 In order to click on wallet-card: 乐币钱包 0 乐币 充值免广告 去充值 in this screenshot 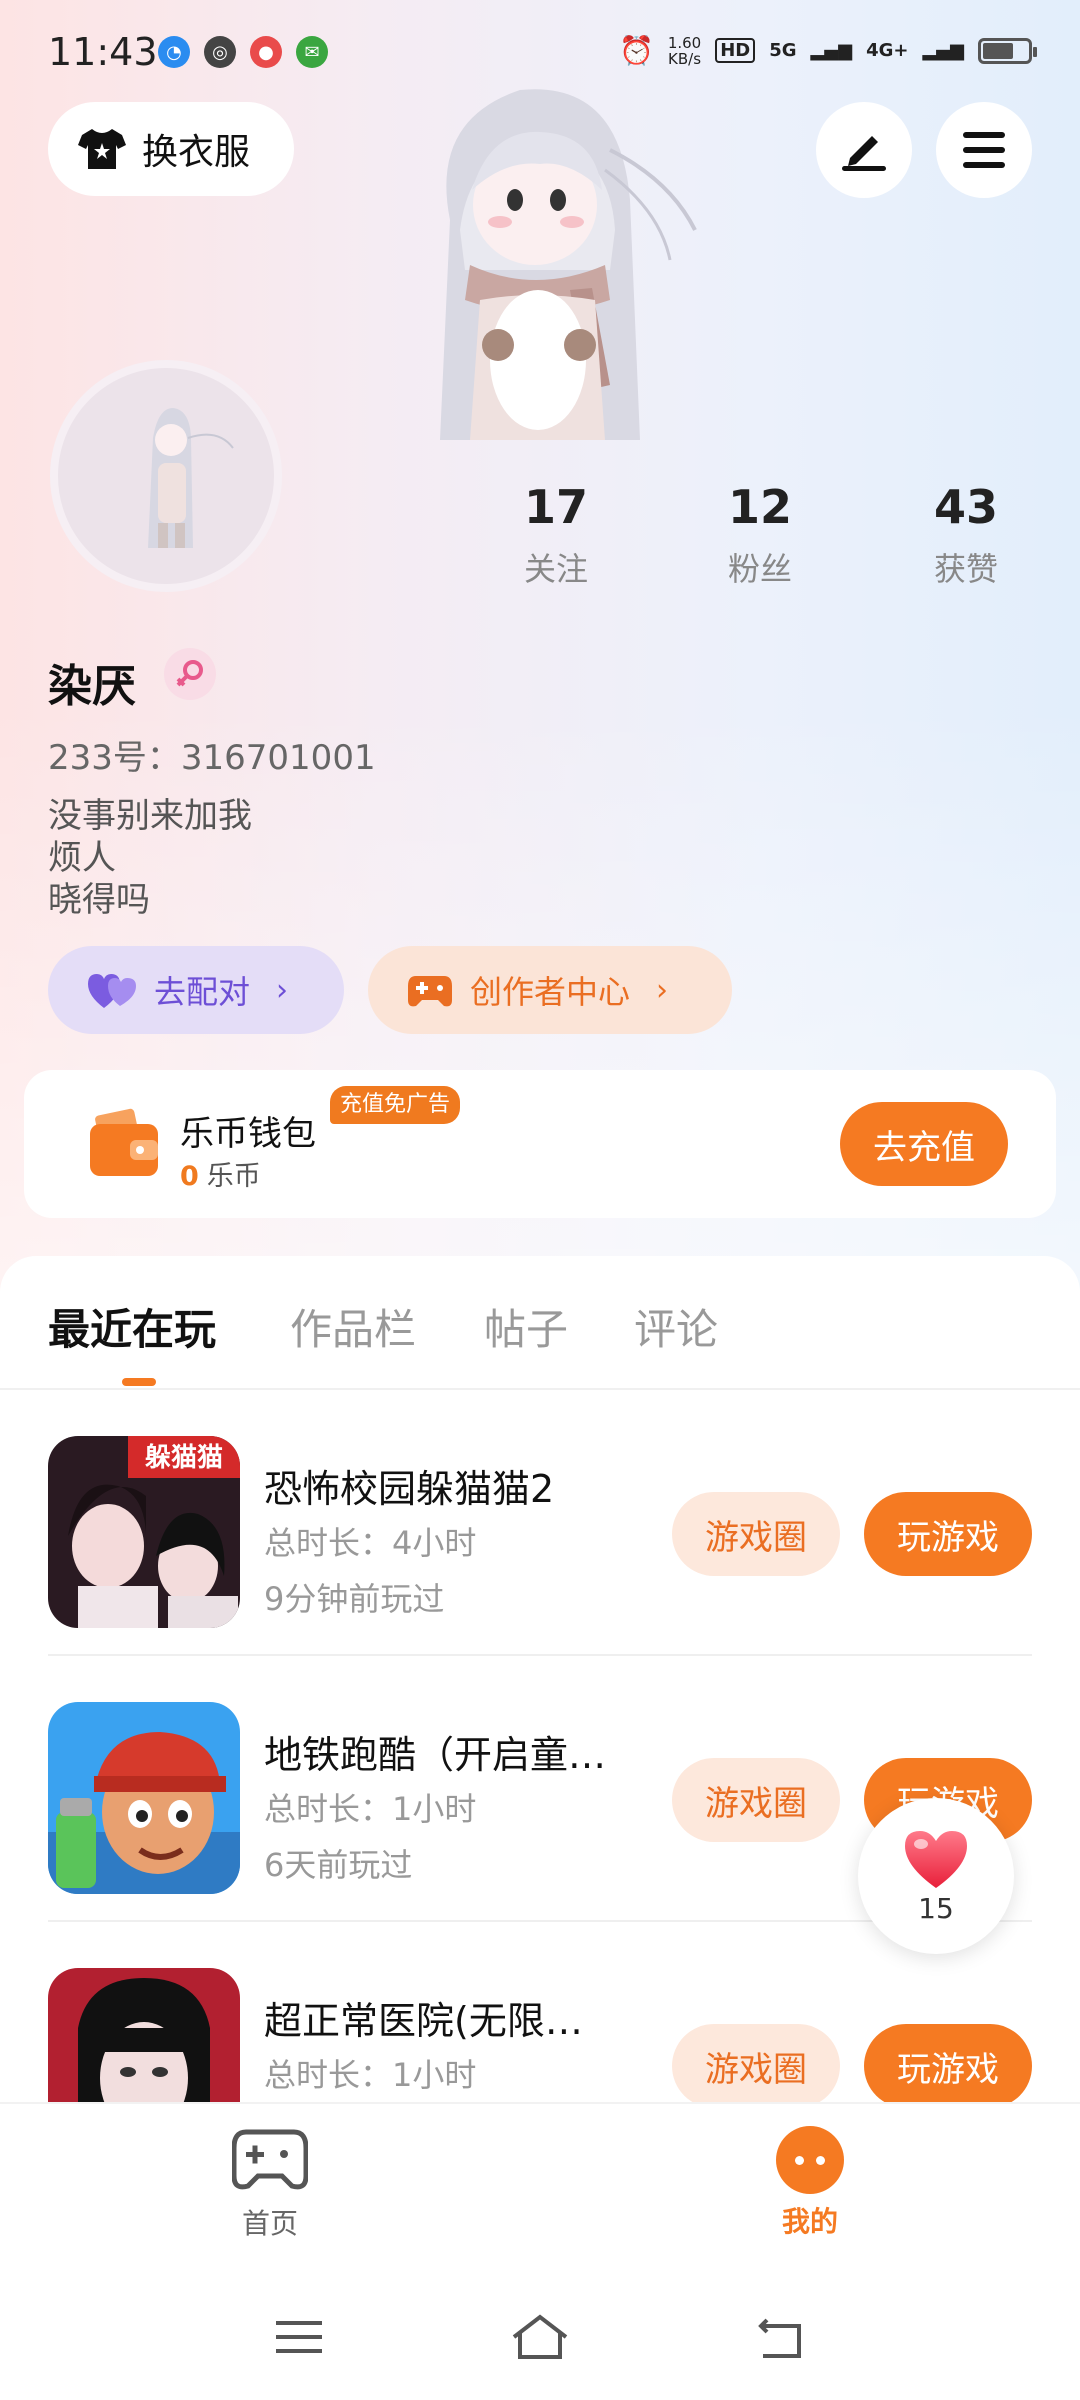, I will do `click(540, 1144)`.